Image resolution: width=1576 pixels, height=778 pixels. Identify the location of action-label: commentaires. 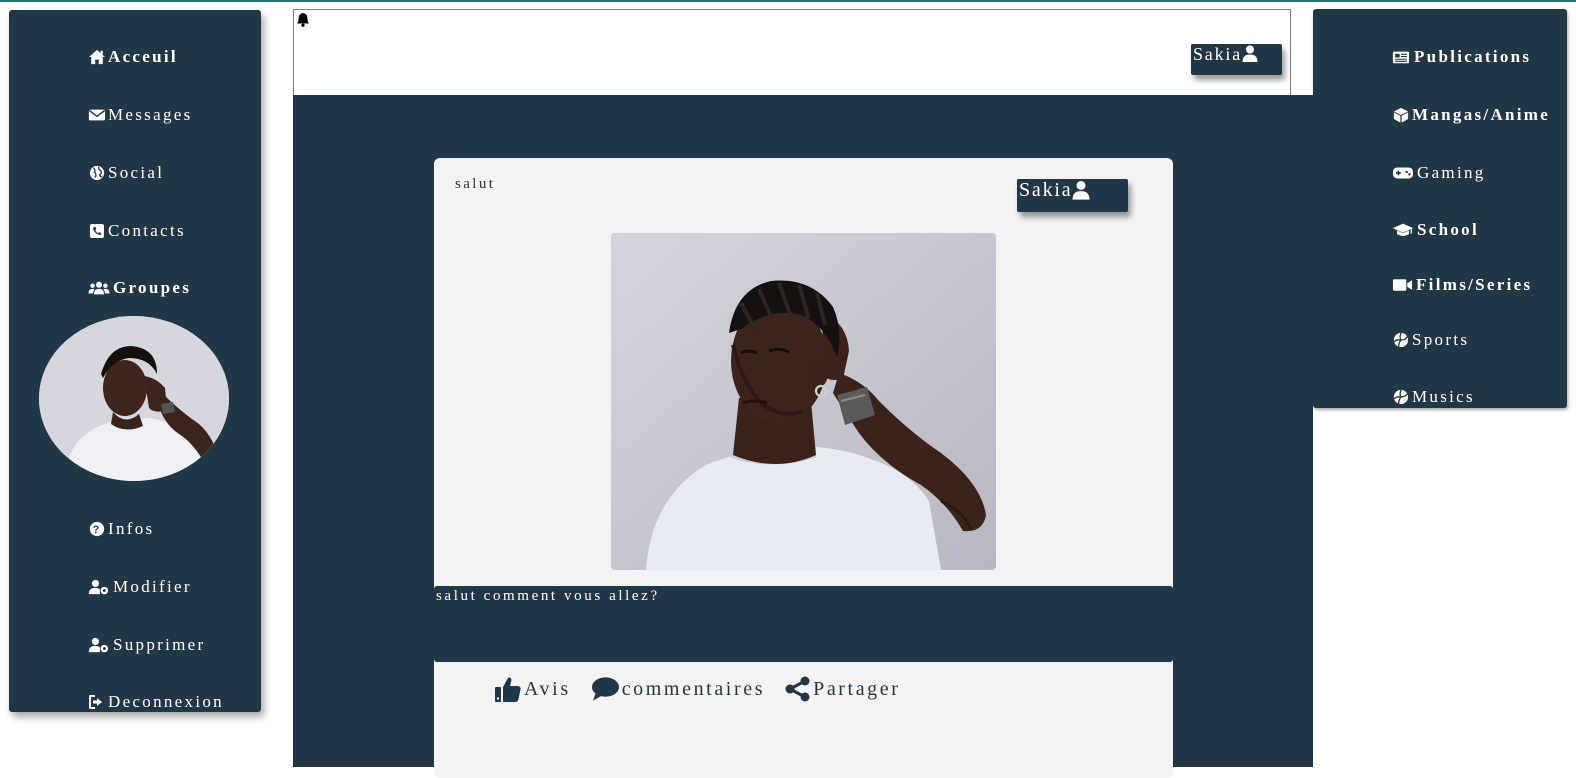
(693, 688).